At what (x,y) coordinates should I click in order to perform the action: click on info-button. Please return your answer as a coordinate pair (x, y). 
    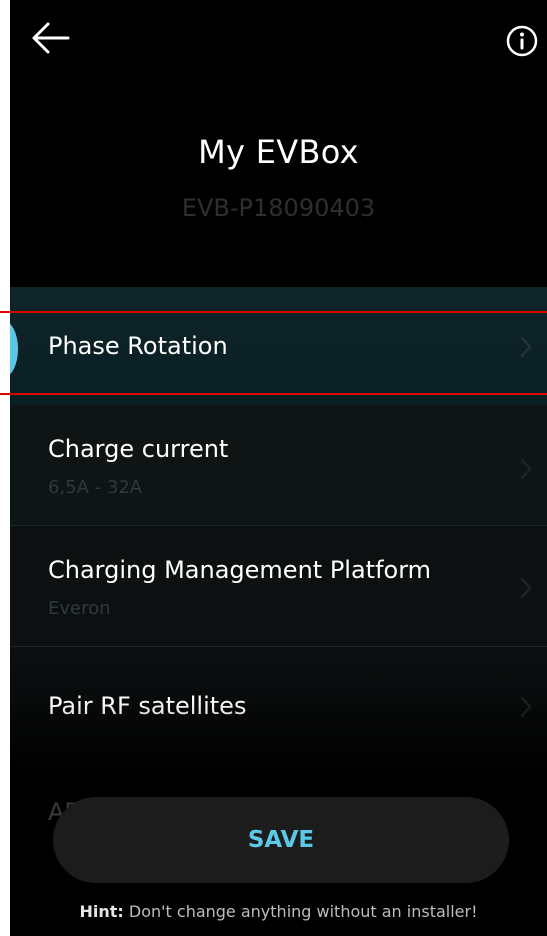
    Looking at the image, I should click on (522, 41).